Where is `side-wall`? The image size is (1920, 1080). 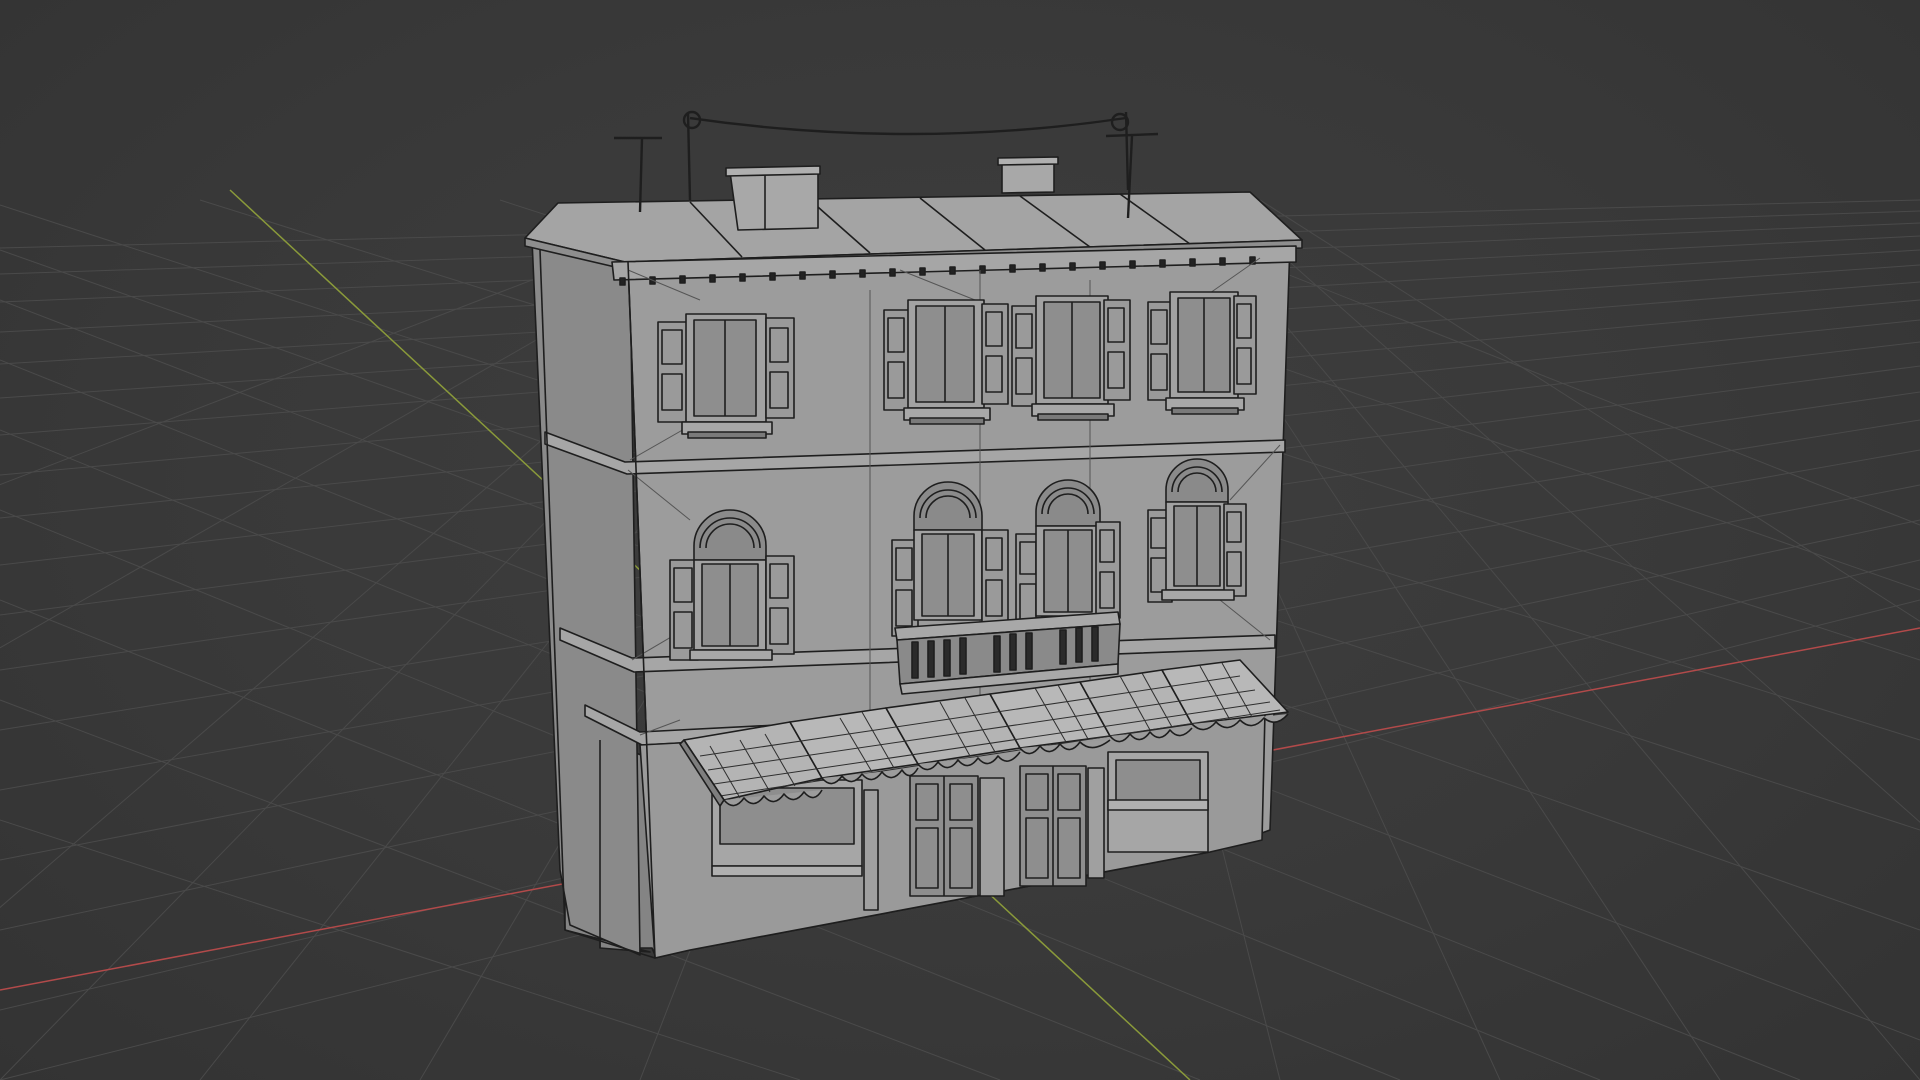 side-wall is located at coordinates (586, 597).